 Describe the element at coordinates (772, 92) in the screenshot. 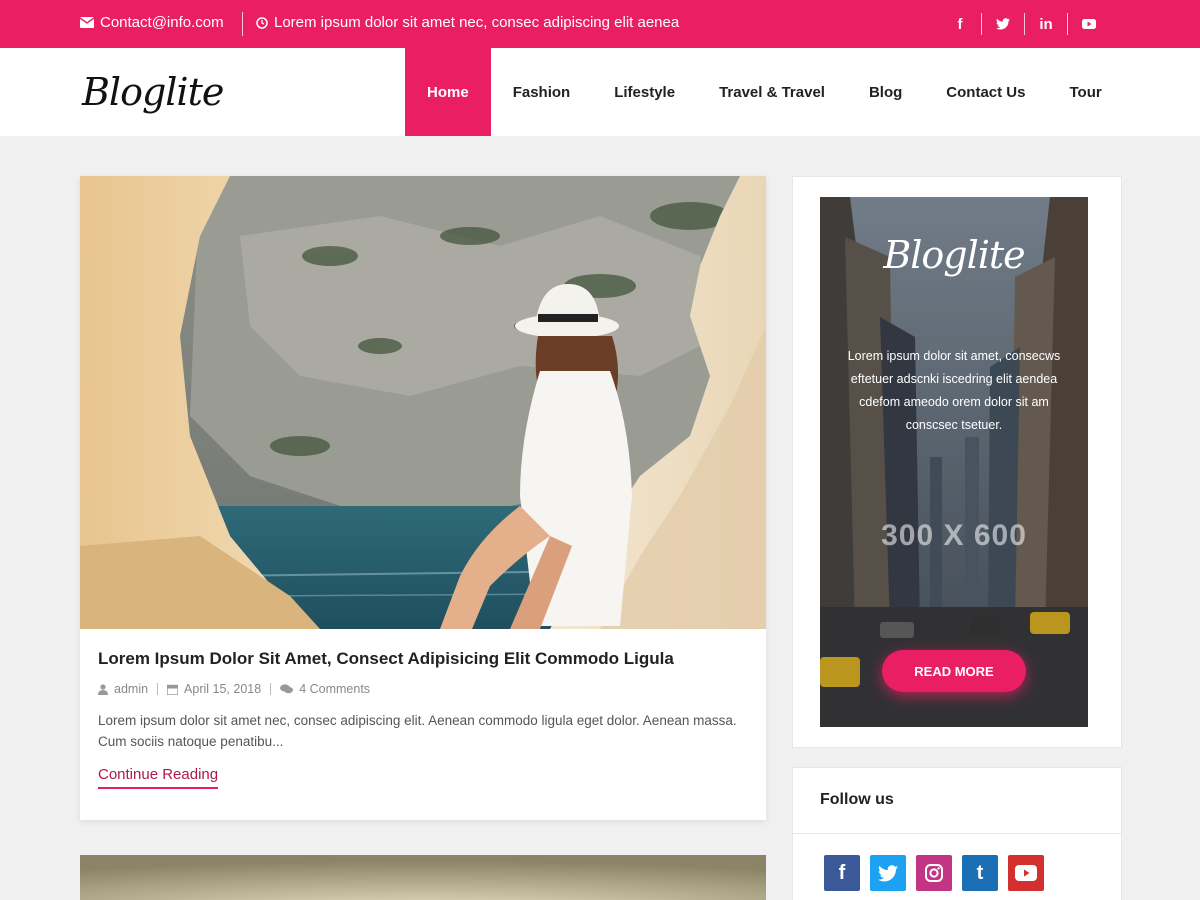

I see `nav-travel: Travel & Travel` at that location.